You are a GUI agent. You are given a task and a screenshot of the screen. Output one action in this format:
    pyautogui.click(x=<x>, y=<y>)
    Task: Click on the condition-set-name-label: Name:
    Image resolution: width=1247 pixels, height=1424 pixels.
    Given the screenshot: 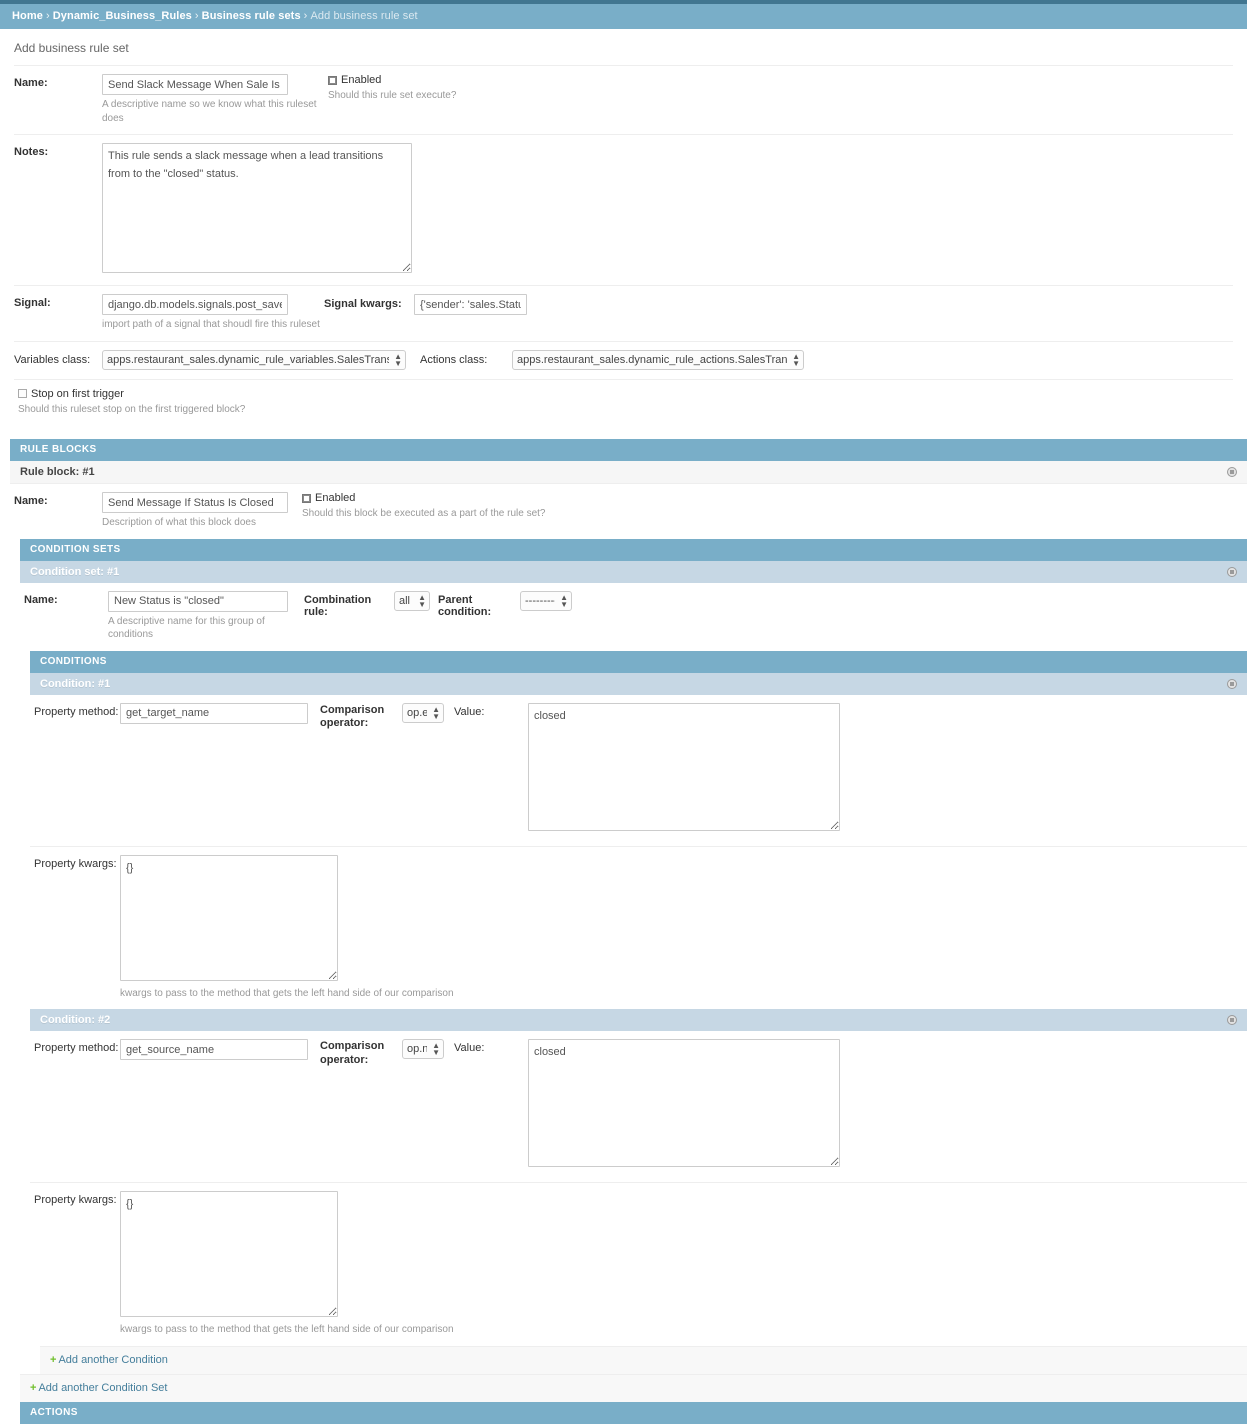 What is the action you would take?
    pyautogui.click(x=41, y=599)
    